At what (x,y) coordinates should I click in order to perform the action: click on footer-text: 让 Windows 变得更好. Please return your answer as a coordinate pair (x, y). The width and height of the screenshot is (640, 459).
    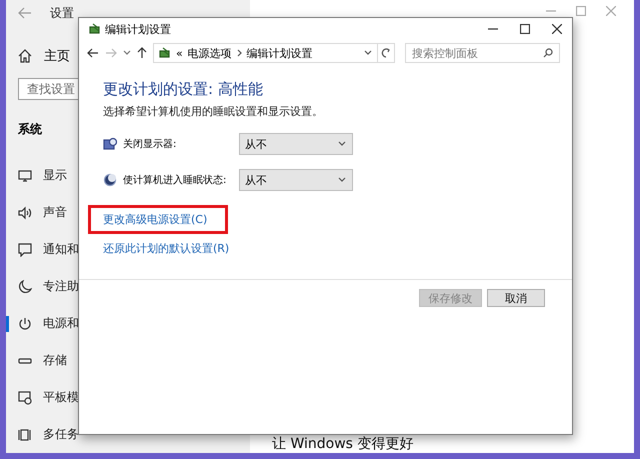
    Looking at the image, I should click on (342, 444).